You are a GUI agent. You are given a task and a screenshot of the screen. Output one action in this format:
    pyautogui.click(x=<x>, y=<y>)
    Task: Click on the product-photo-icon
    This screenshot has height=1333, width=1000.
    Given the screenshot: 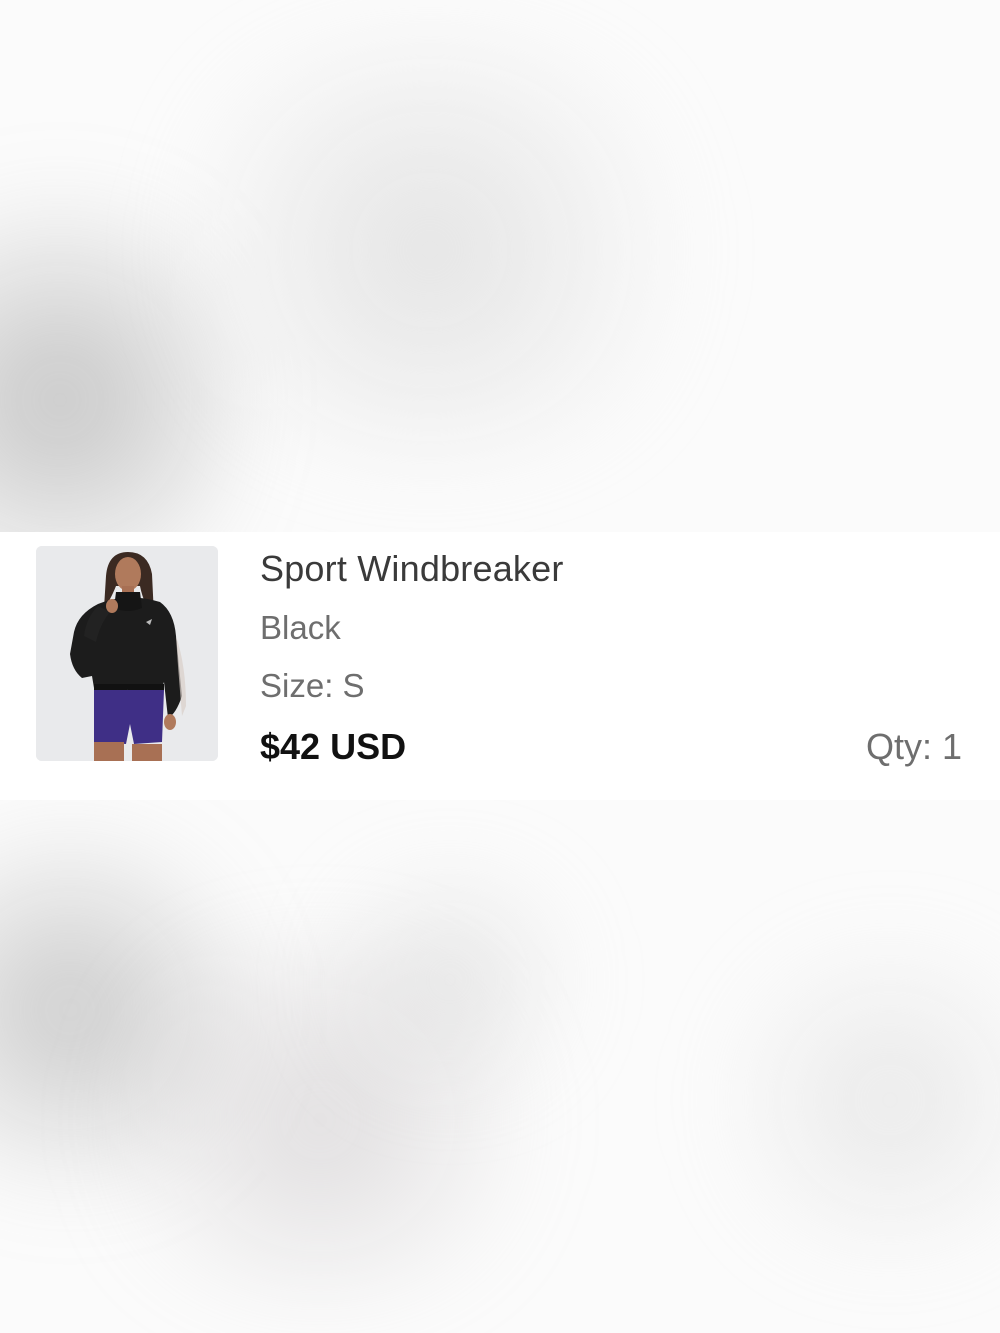 What is the action you would take?
    pyautogui.click(x=127, y=653)
    